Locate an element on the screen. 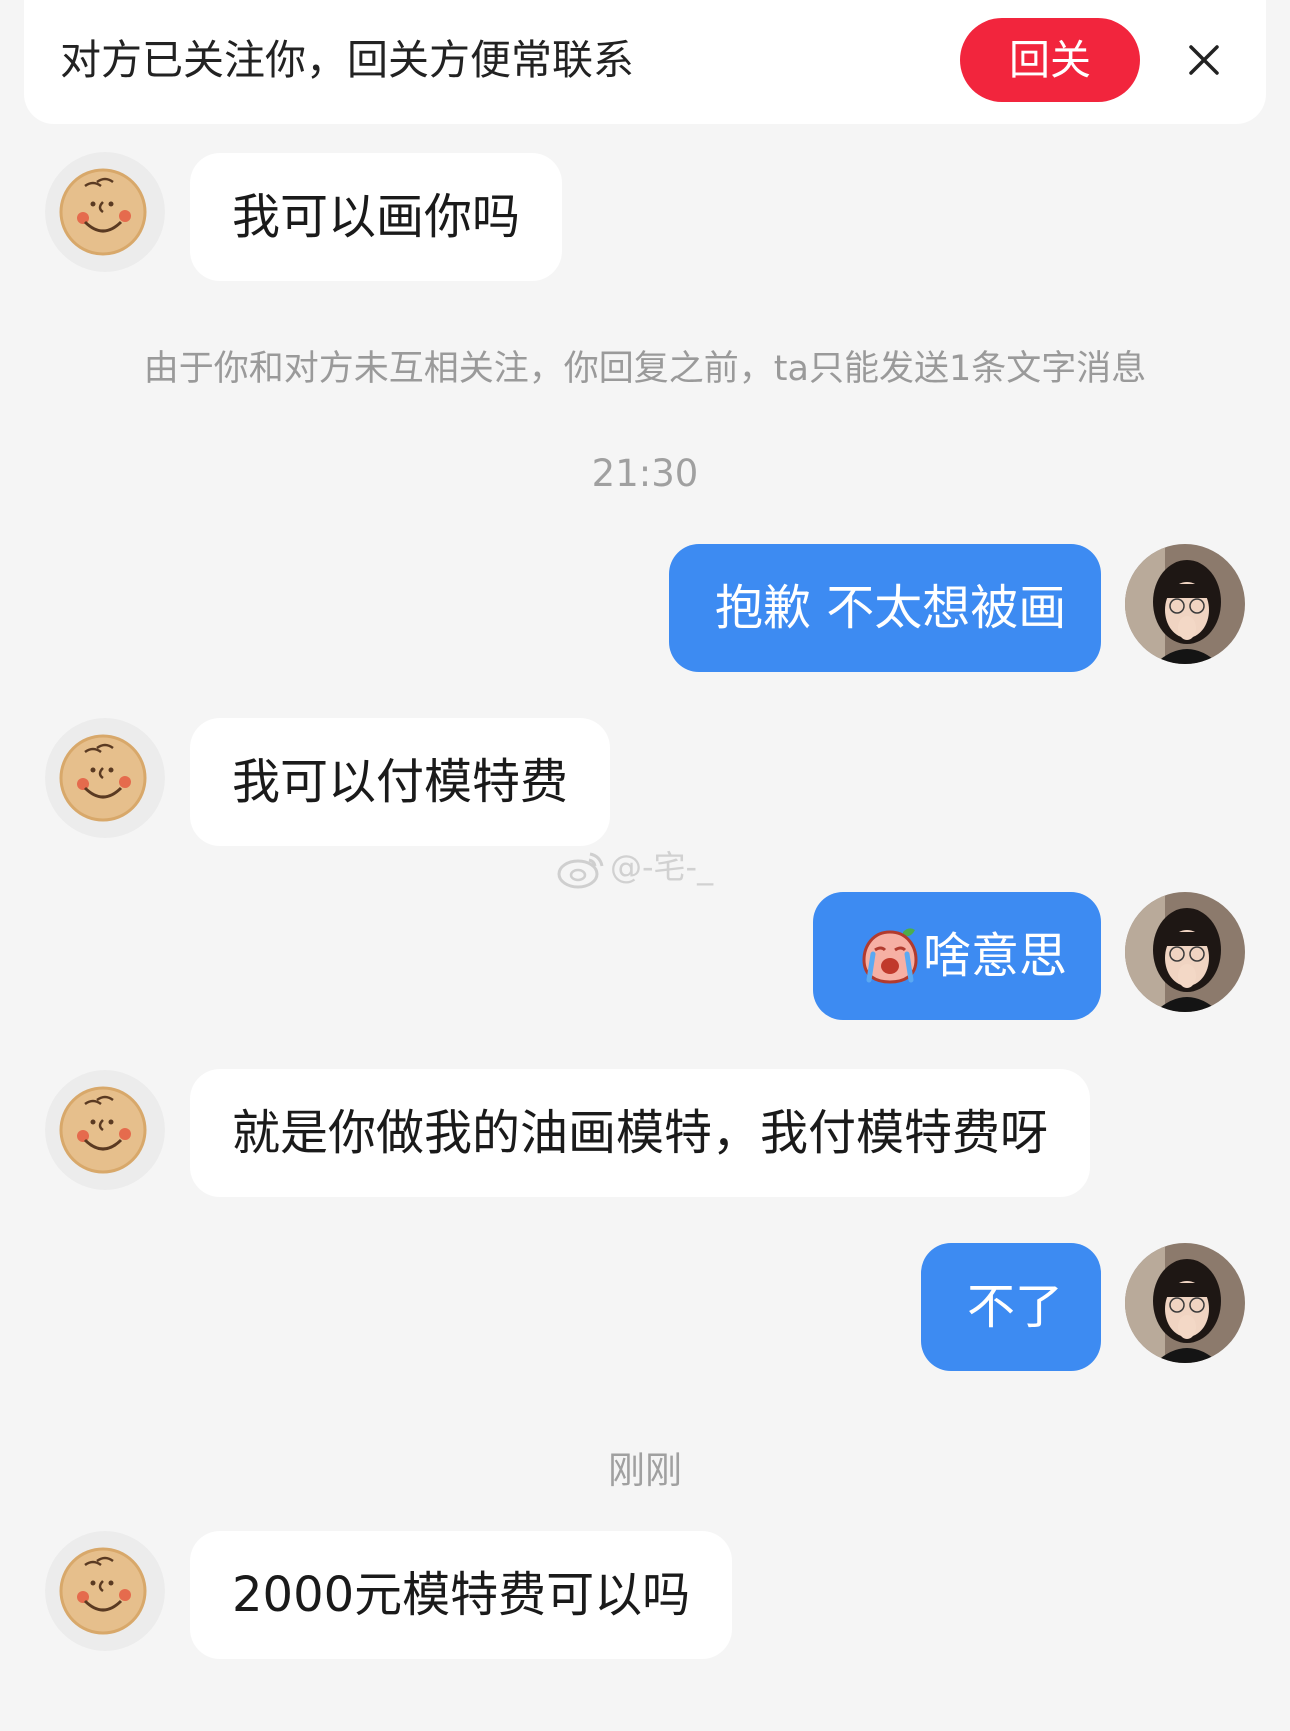  close-icon is located at coordinates (1204, 60).